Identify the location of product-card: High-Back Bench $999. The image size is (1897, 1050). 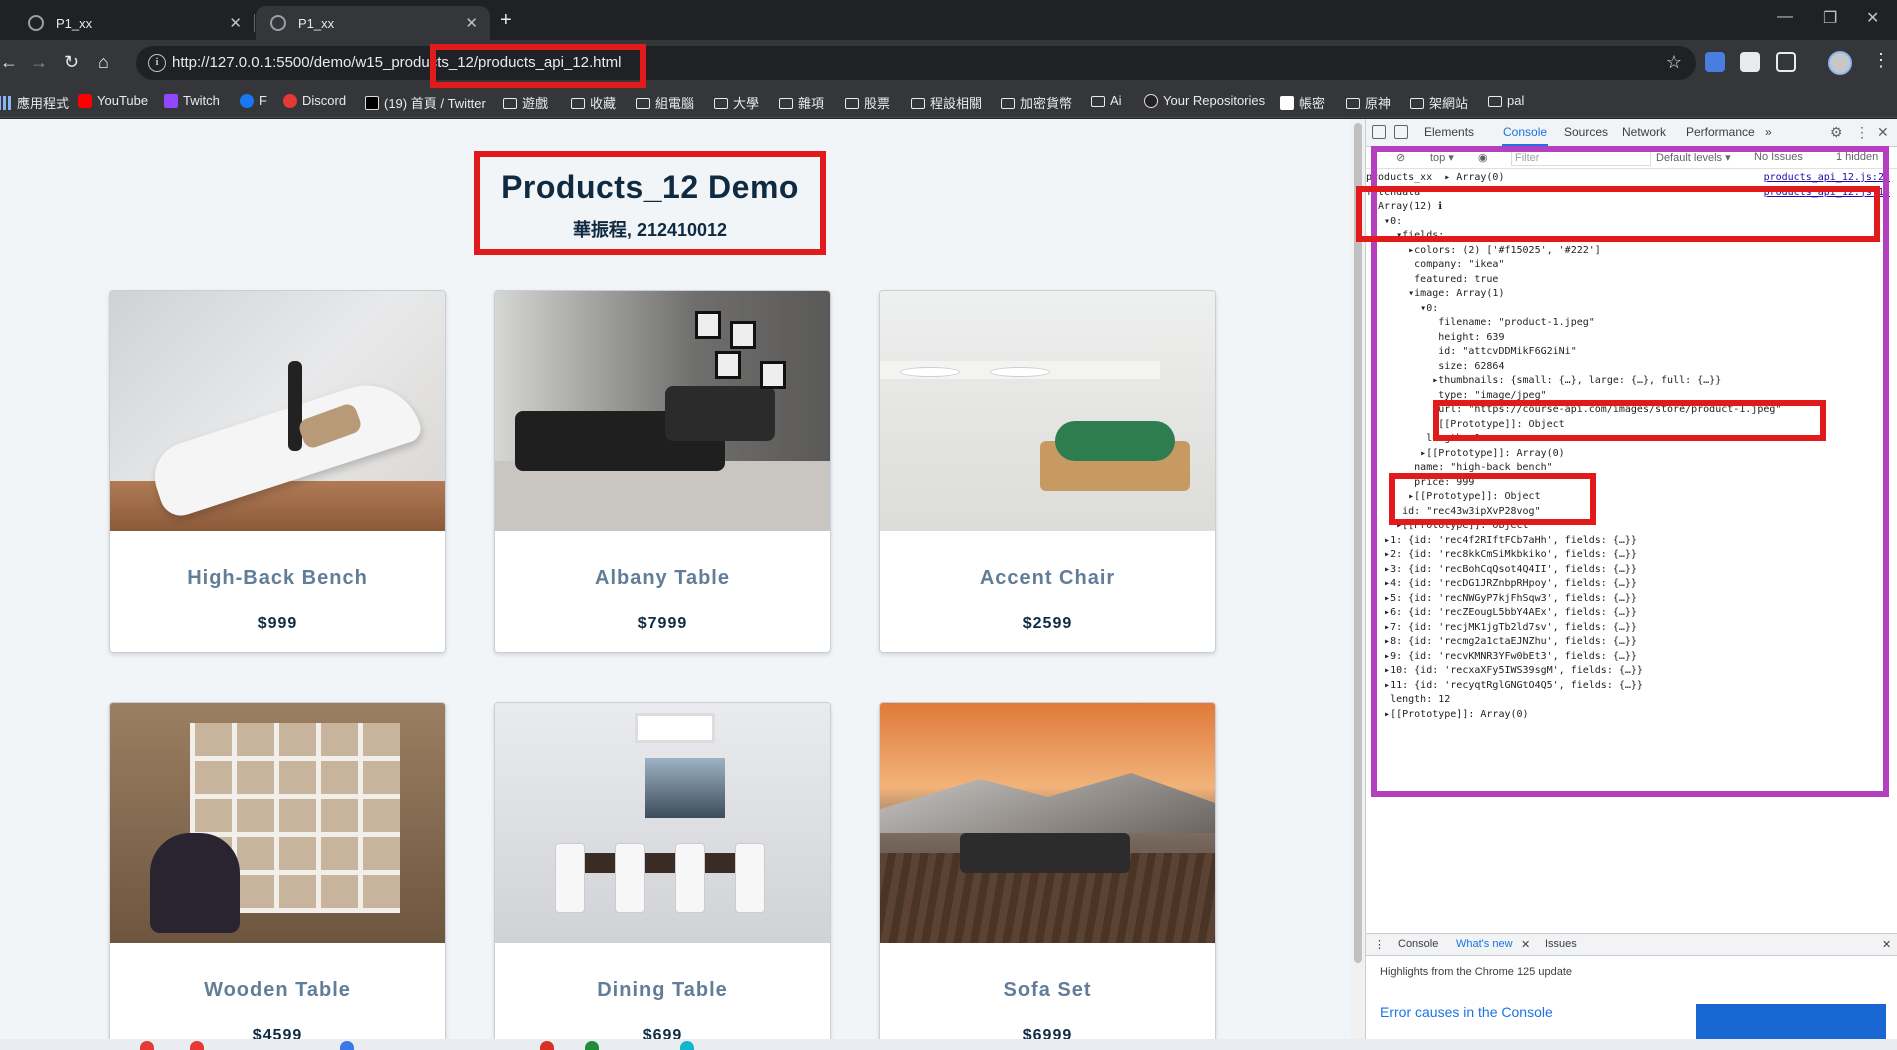
(277, 471).